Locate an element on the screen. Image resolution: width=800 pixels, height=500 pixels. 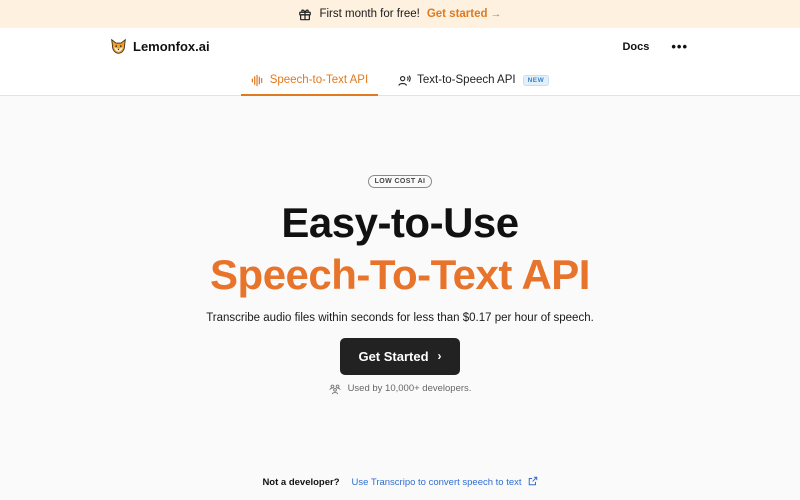
used-by-text: Used by 10,000+ developers. is located at coordinates (409, 389).